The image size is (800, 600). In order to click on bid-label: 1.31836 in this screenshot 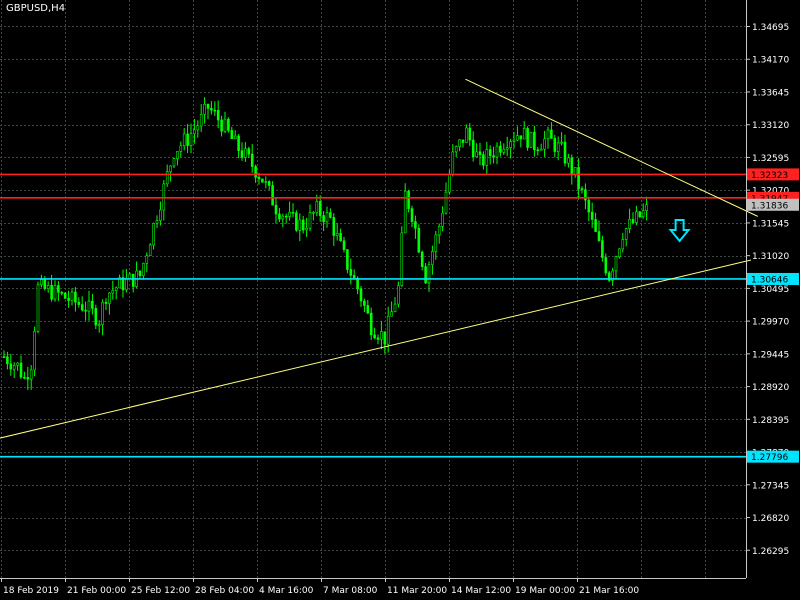, I will do `click(769, 206)`.